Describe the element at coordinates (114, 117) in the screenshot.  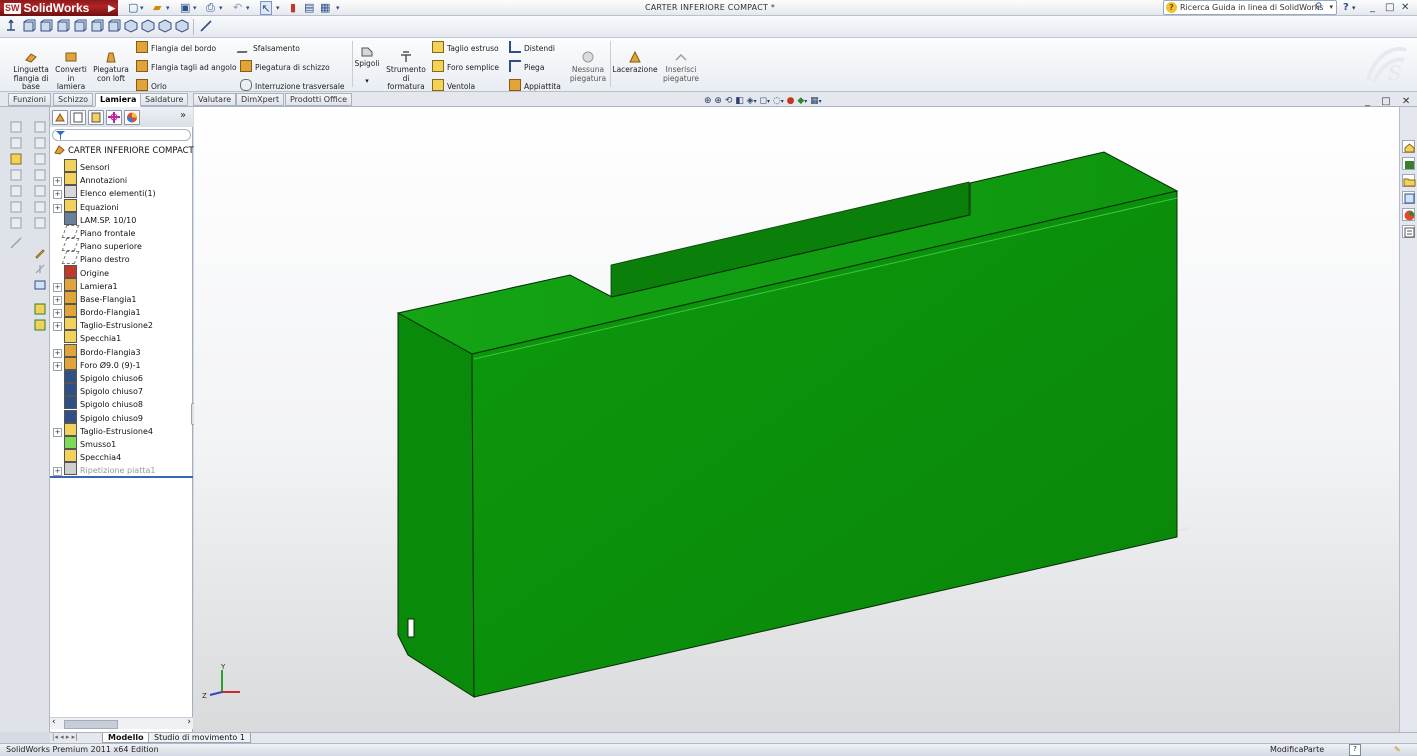
I see `dimxpert-manager-tab` at that location.